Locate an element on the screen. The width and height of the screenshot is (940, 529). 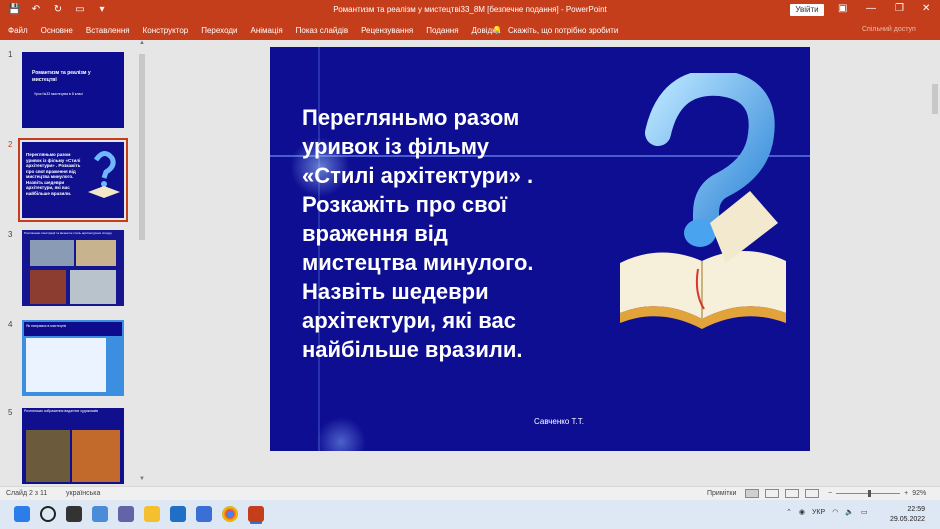
thumbnail-number: 5 is located at coordinates (10, 412).